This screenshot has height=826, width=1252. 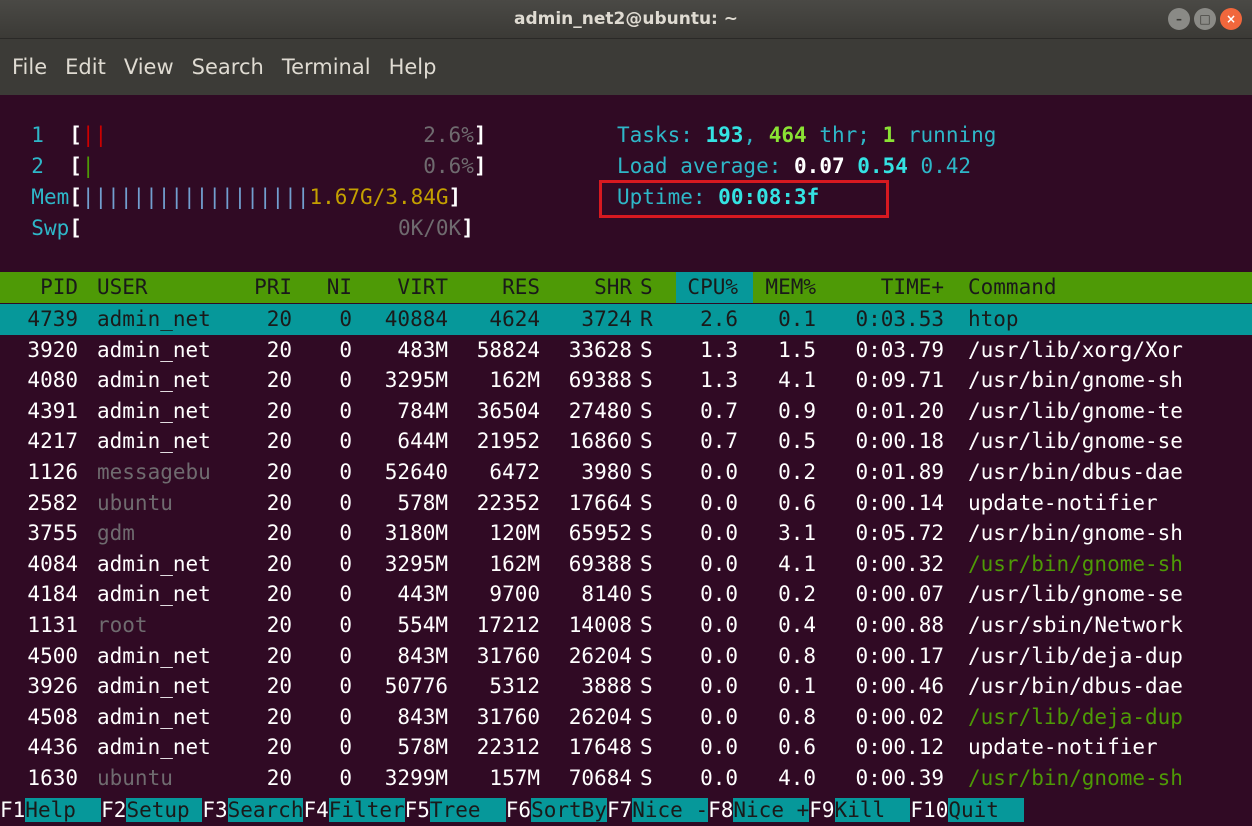 What do you see at coordinates (1012, 287) in the screenshot?
I see `column-header-cmd: Command` at bounding box center [1012, 287].